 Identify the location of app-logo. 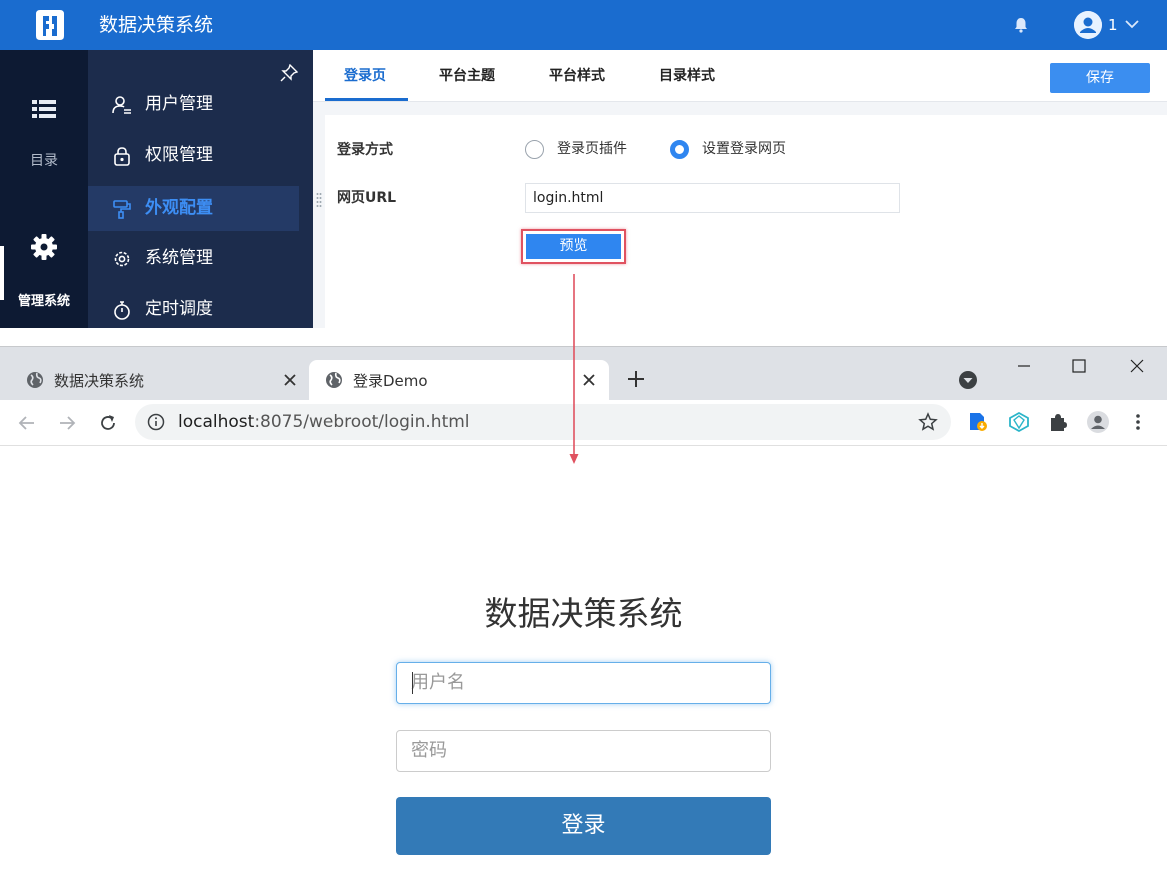
(50, 25).